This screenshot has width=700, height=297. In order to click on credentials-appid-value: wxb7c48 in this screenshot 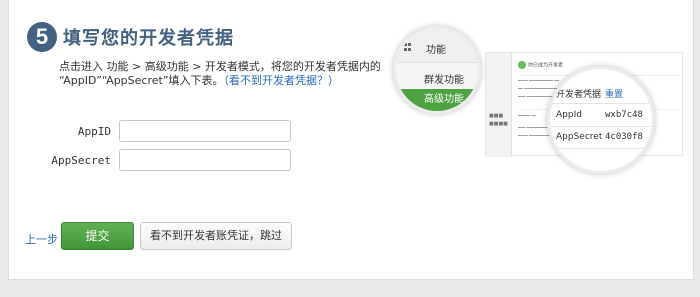, I will do `click(624, 115)`.